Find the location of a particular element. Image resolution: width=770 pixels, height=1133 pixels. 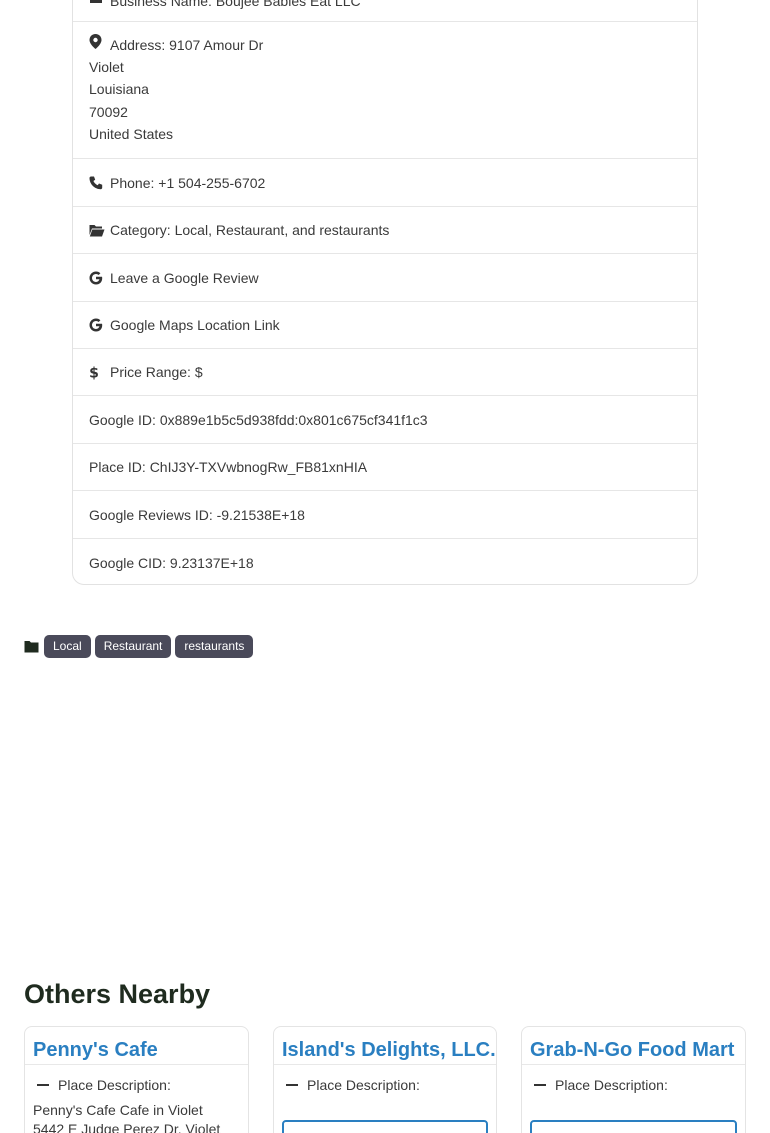

google-reviews-id: Google Reviews ID: -9.21538E+18 is located at coordinates (197, 514).